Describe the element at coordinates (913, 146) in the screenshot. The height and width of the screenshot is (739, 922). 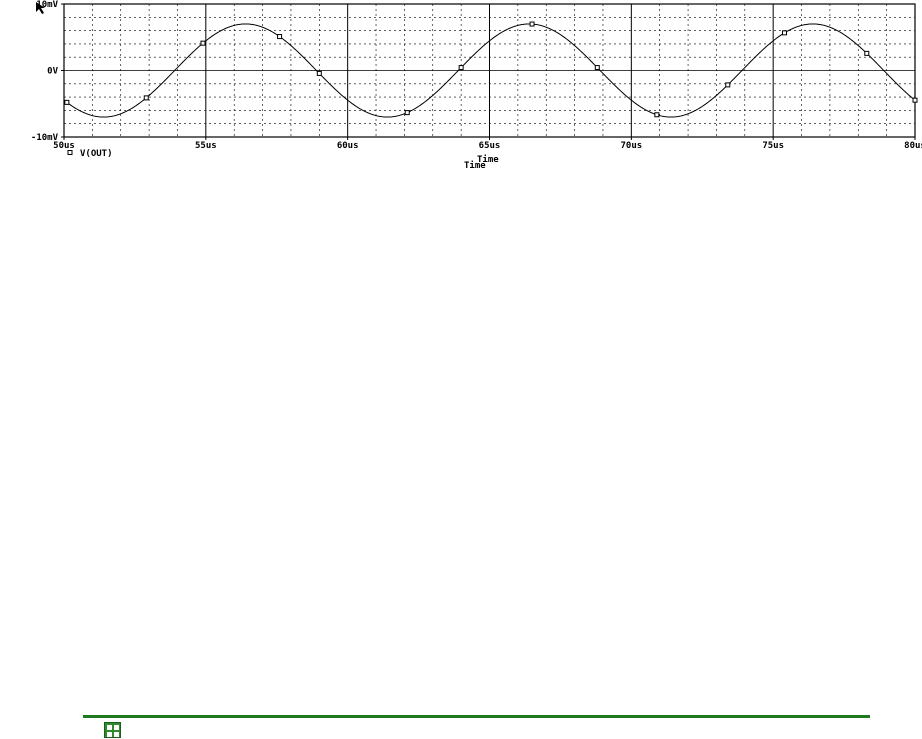
I see `x-tick-label: 80us` at that location.